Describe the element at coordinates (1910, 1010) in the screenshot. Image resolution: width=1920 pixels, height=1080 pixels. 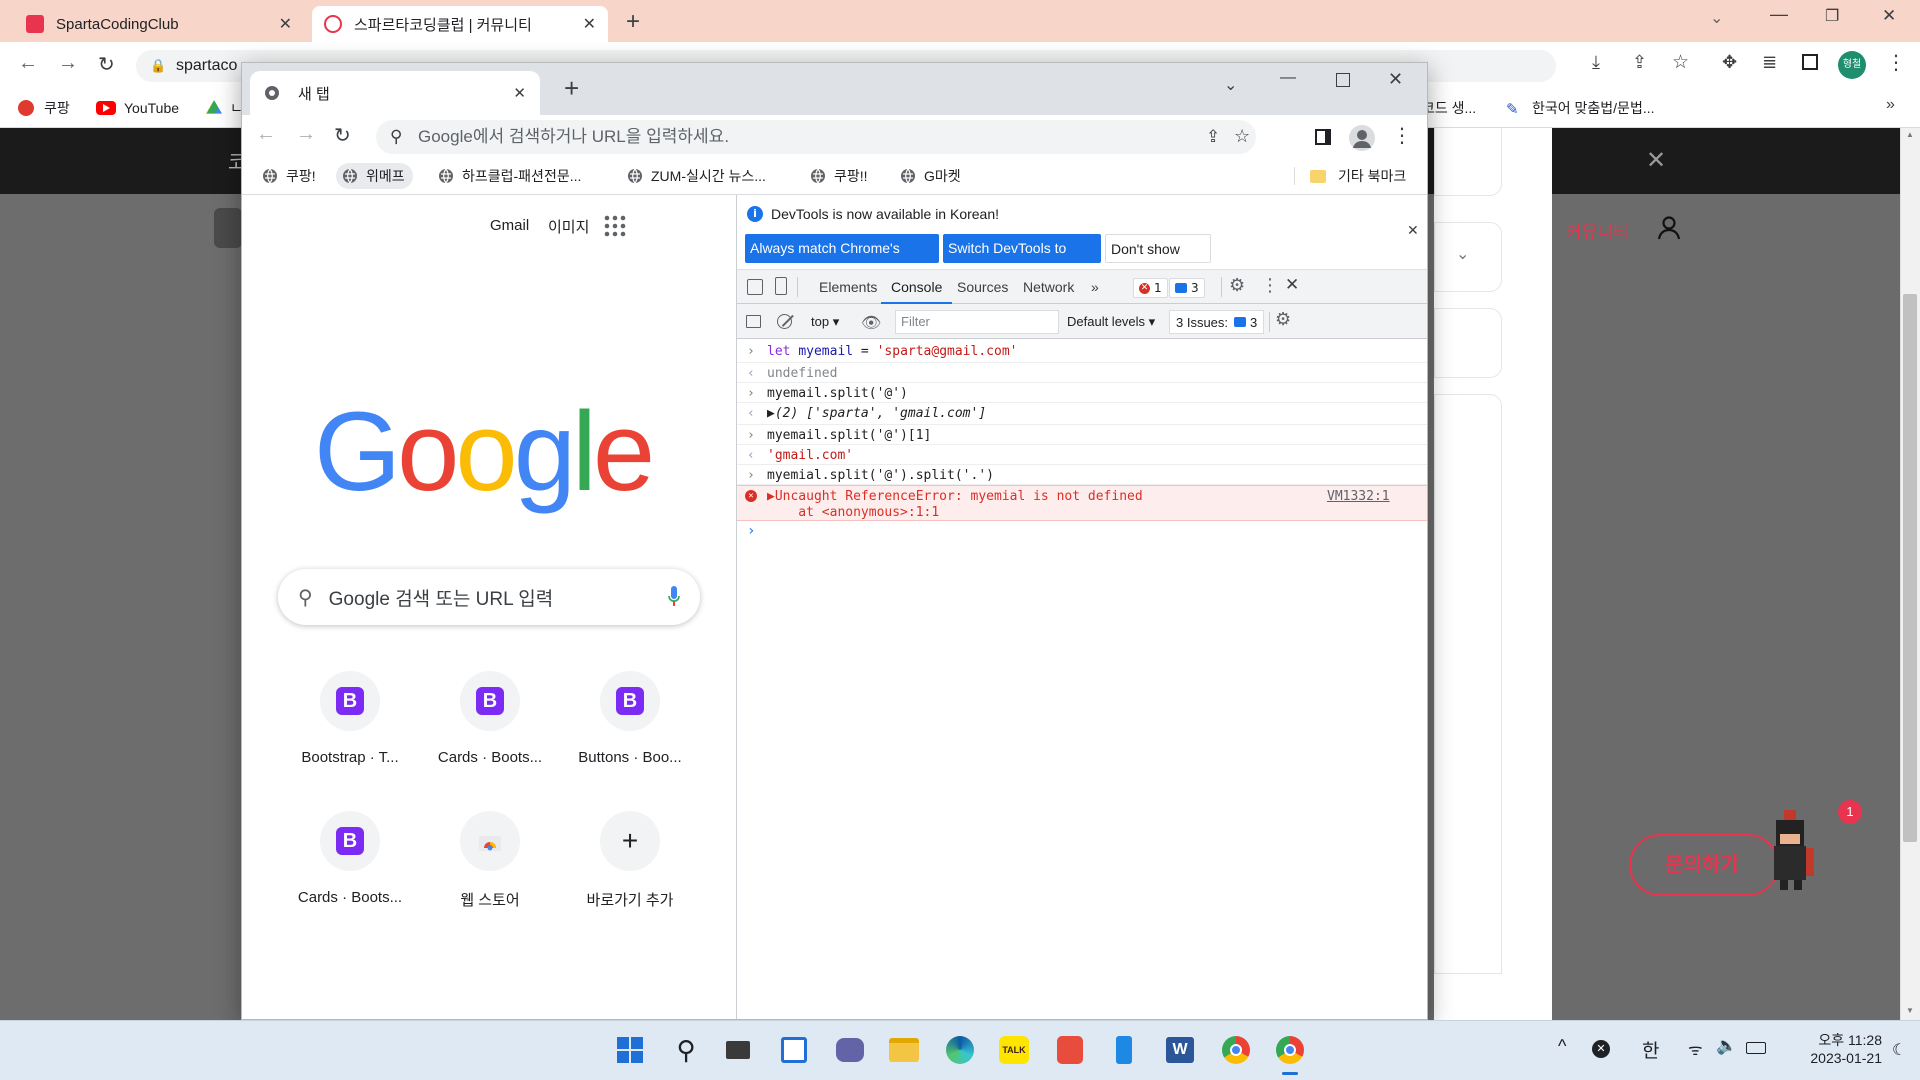
I see `scroll-down-icon: ▼` at that location.